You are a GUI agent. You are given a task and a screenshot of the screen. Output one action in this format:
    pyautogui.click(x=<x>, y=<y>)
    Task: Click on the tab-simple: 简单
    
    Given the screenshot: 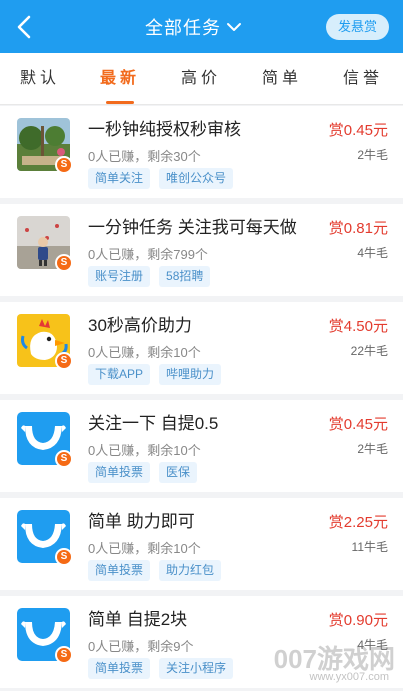 What is the action you would take?
    pyautogui.click(x=282, y=78)
    